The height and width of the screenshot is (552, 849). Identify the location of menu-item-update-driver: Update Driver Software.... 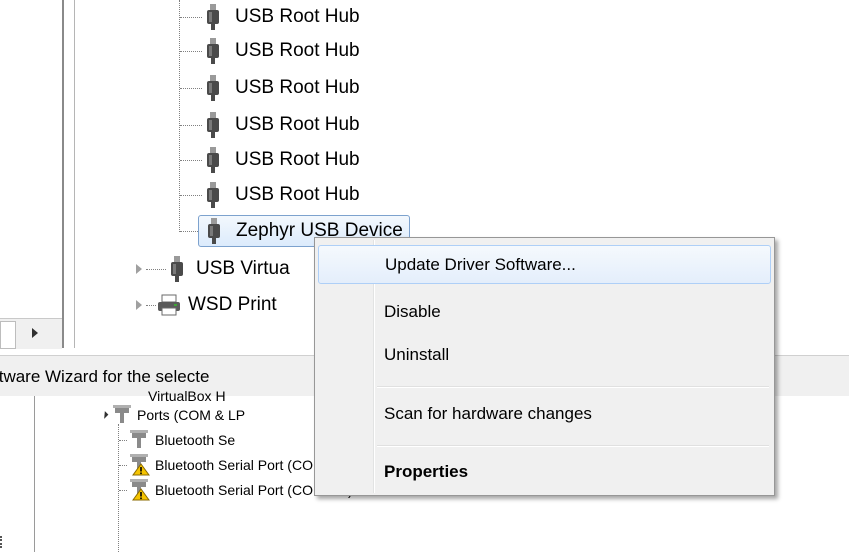
(544, 264).